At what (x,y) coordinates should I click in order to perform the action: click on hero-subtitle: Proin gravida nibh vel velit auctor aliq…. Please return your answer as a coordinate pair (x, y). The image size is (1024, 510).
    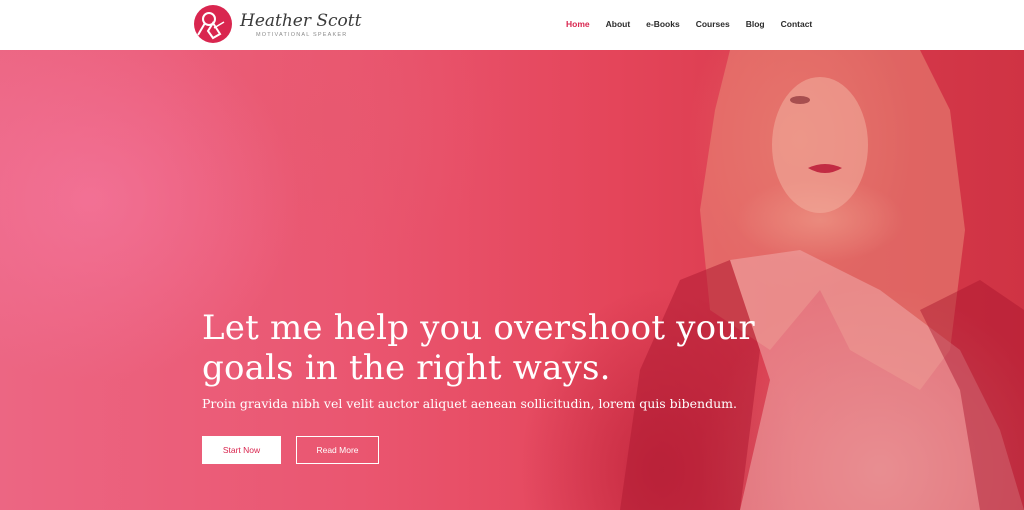
    Looking at the image, I should click on (469, 403).